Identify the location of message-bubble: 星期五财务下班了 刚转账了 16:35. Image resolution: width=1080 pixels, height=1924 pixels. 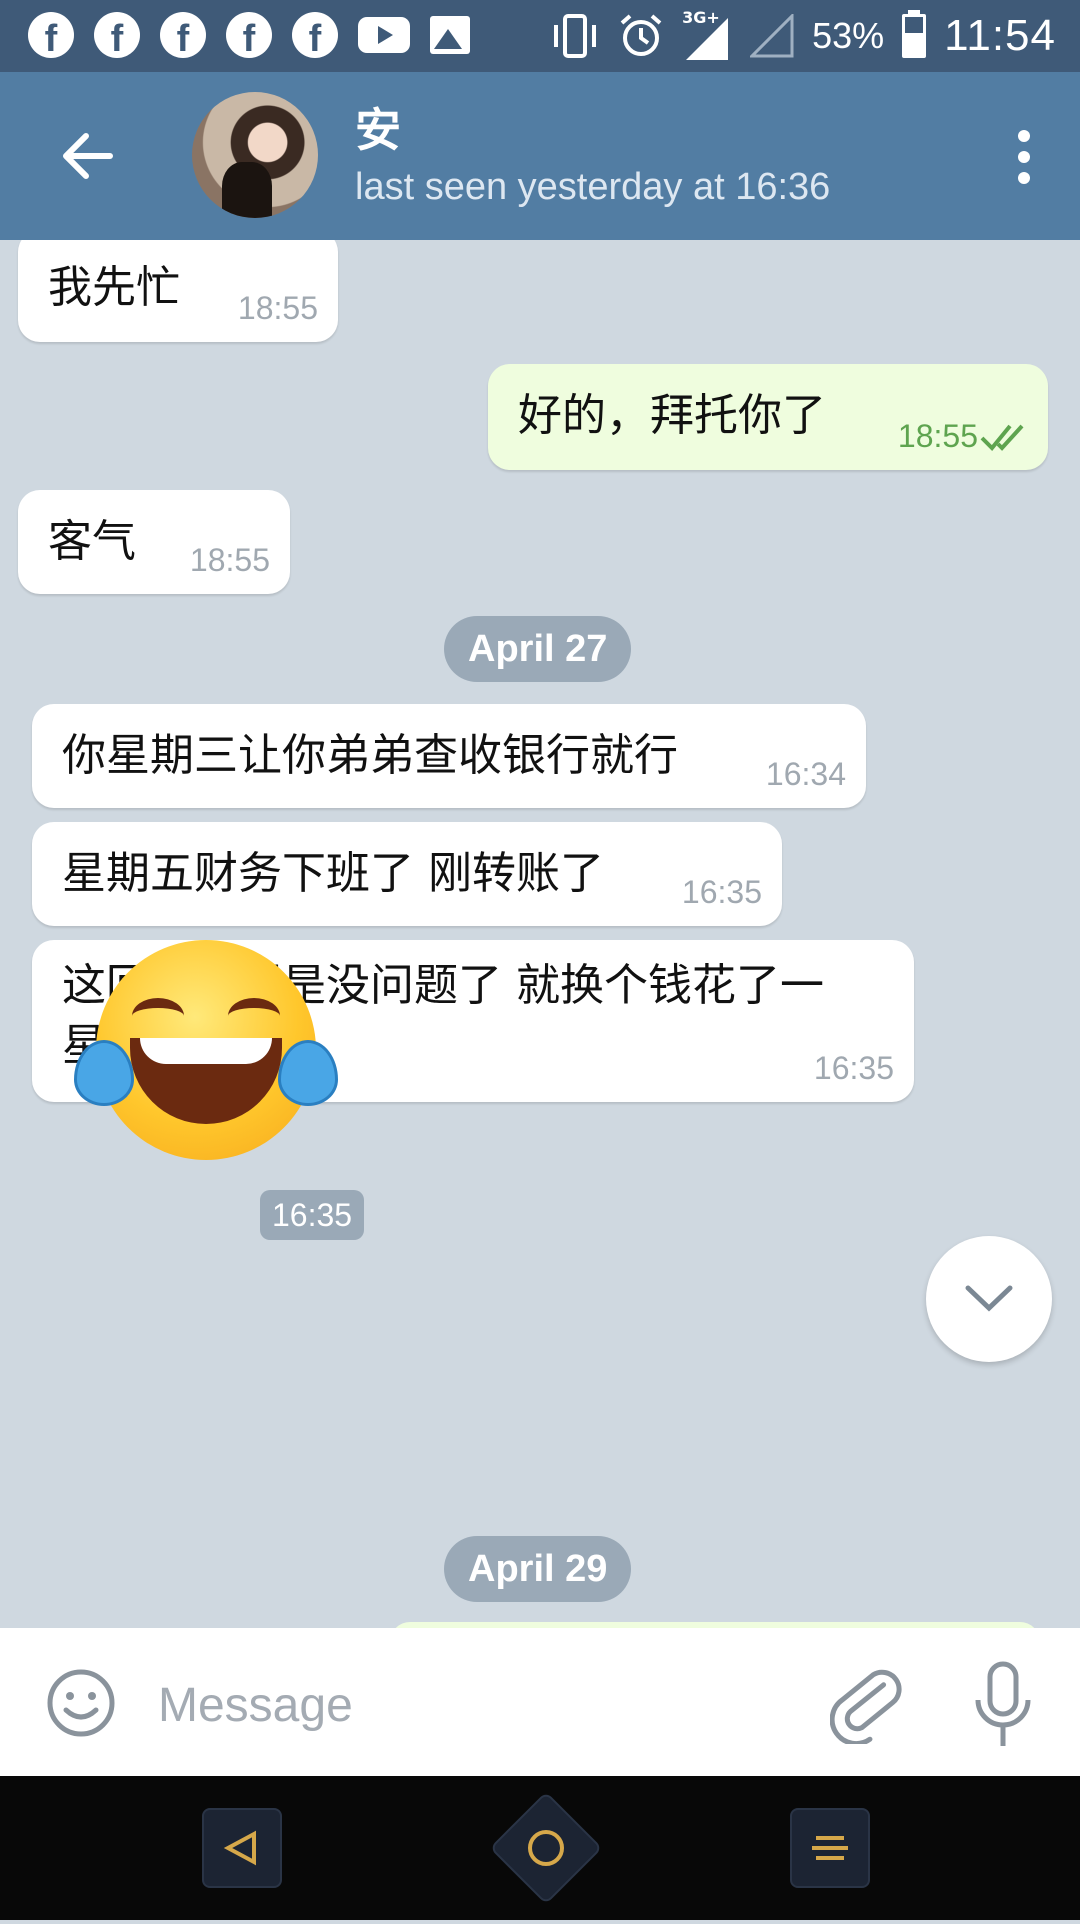
(407, 874).